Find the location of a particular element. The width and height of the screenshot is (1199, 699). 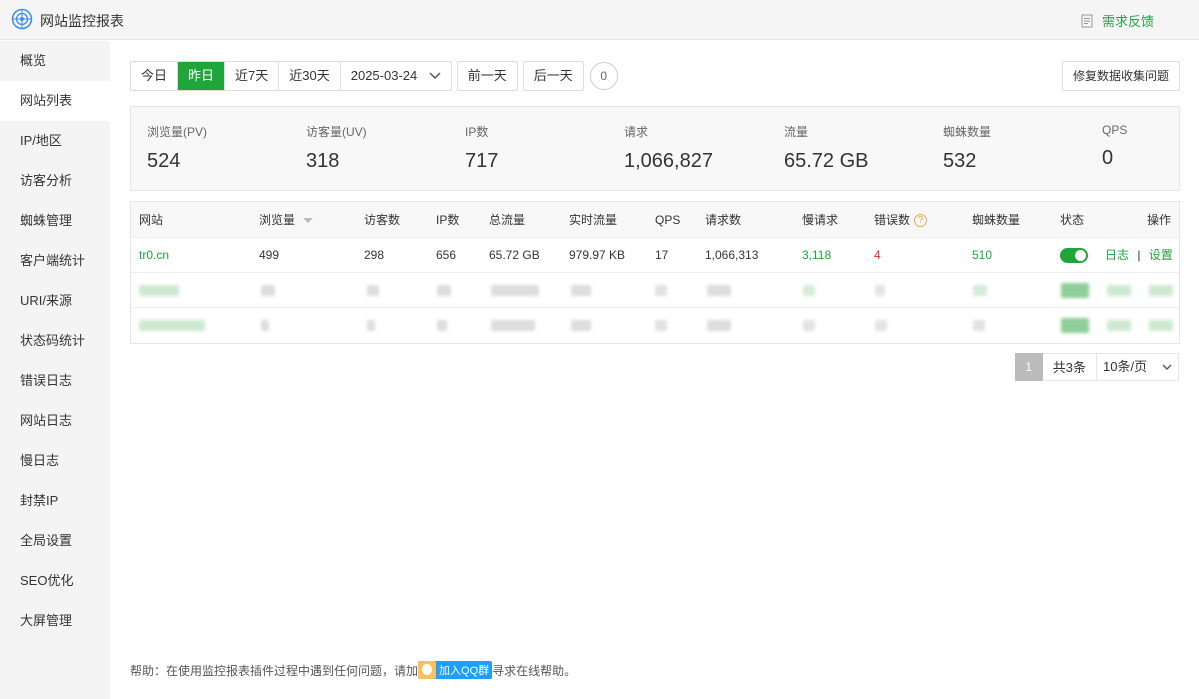

stat-label: 浏览量(PV) is located at coordinates (177, 132).